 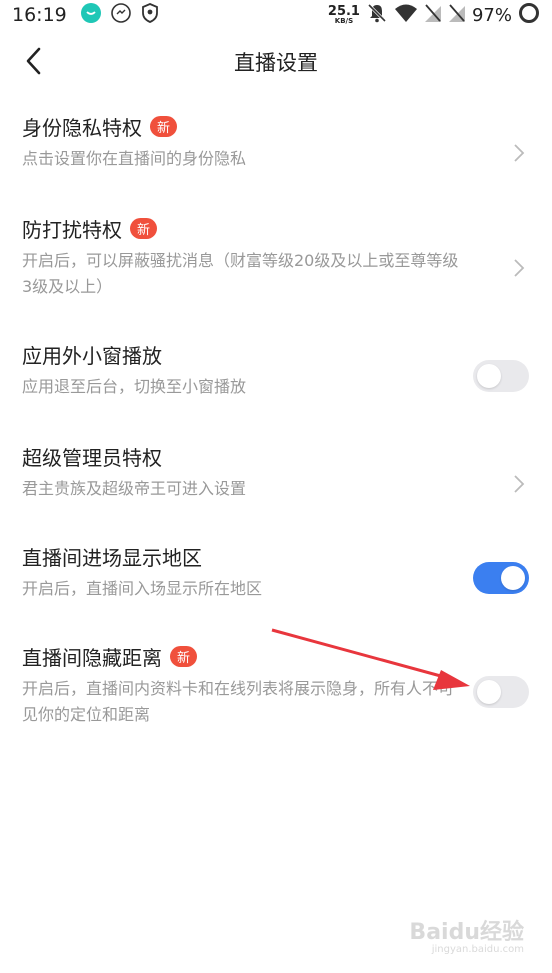 I want to click on page-title: 直播设置, so click(x=276, y=63).